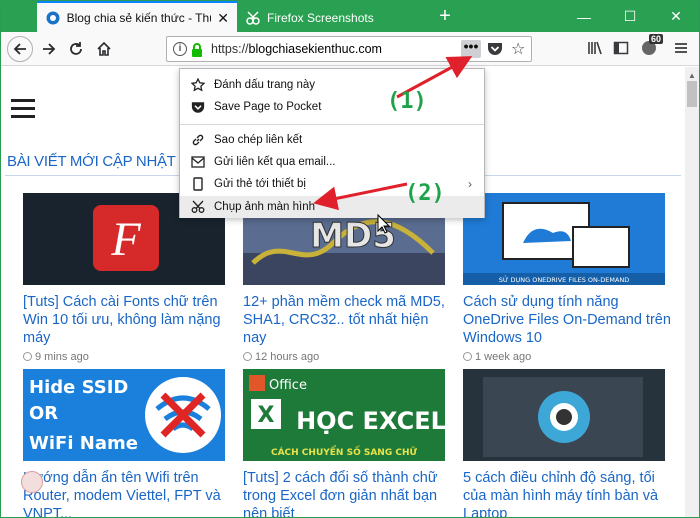  I want to click on annotation-label-1: (1), so click(407, 101).